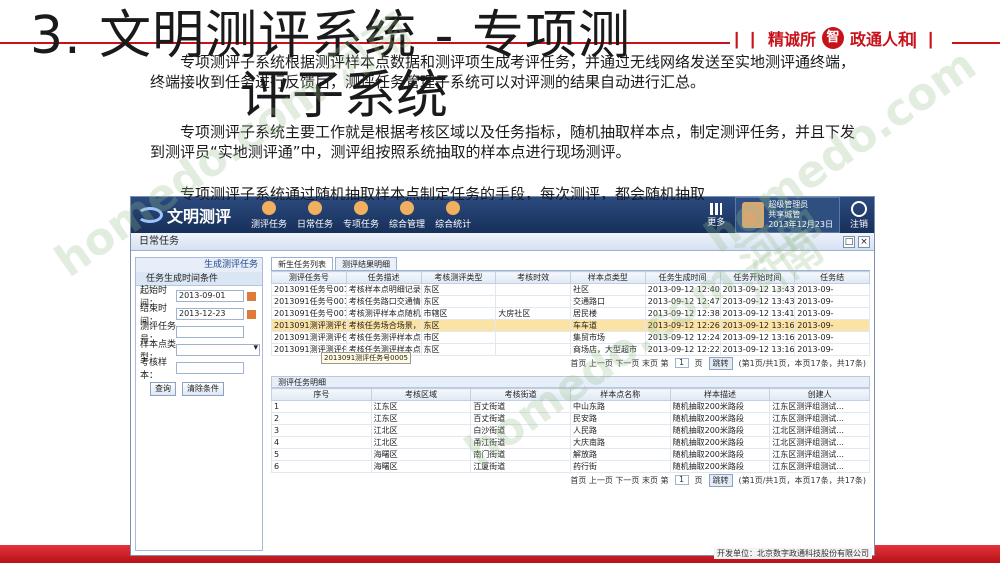  What do you see at coordinates (199, 265) in the screenshot?
I see `generate-task-link: 生成测评任务` at bounding box center [199, 265].